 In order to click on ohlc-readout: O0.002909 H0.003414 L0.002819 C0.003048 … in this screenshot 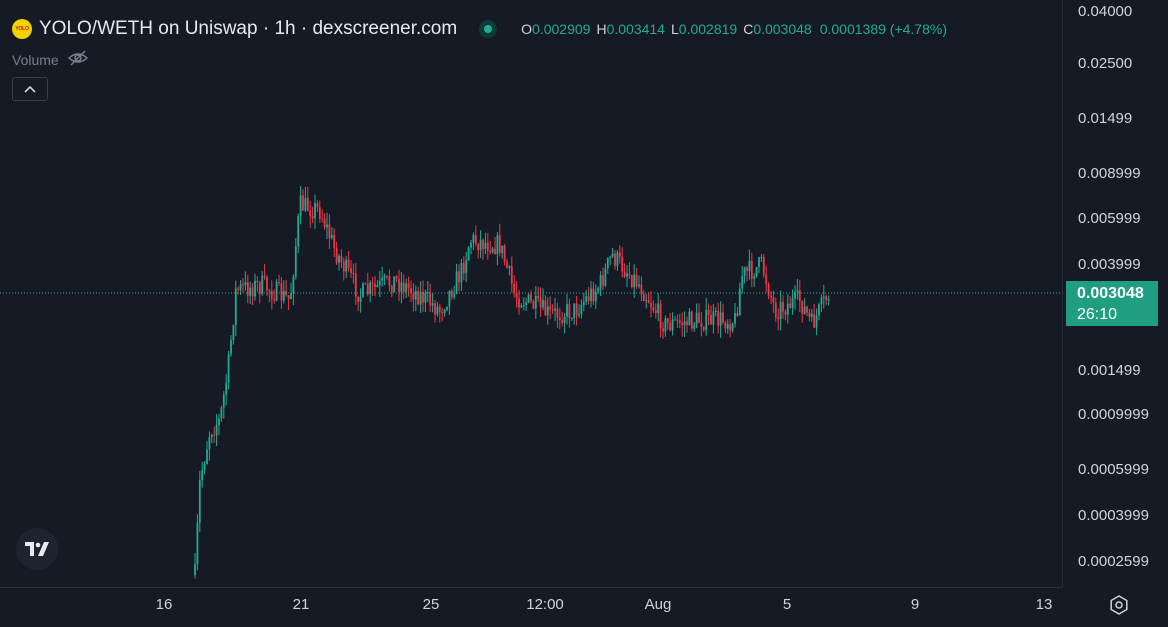, I will do `click(734, 29)`.